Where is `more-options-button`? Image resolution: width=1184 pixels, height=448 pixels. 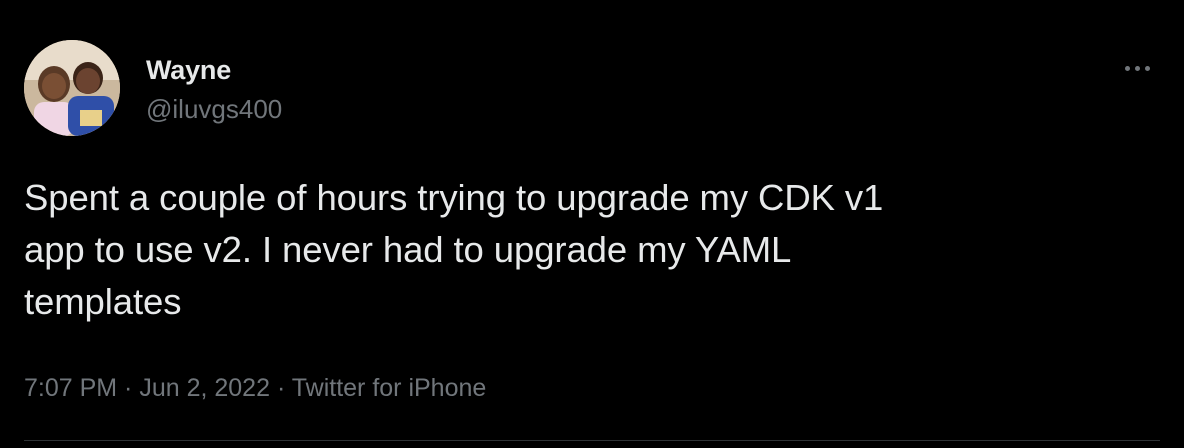 more-options-button is located at coordinates (1130, 68).